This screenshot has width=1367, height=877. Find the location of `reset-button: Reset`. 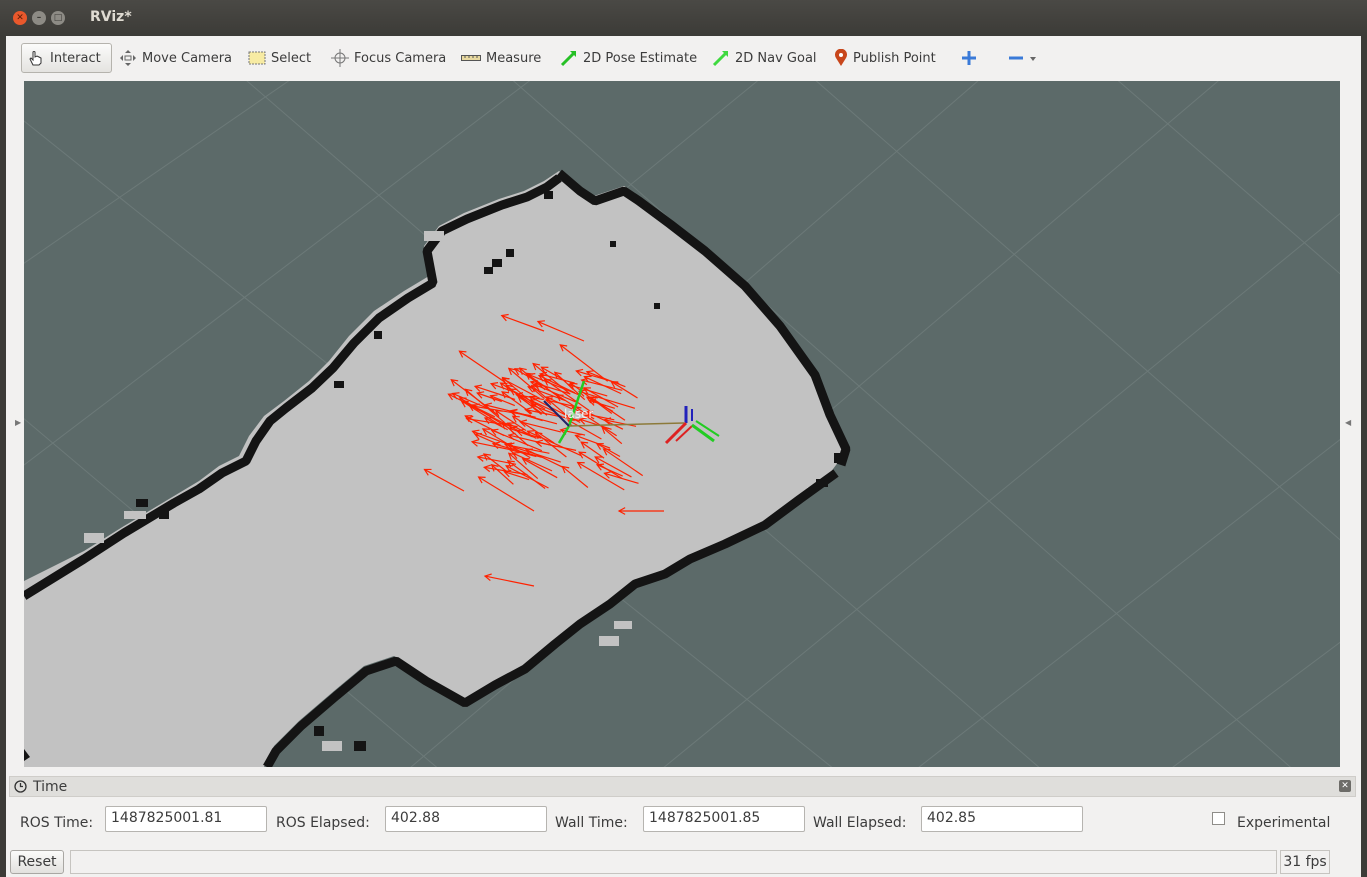

reset-button: Reset is located at coordinates (37, 862).